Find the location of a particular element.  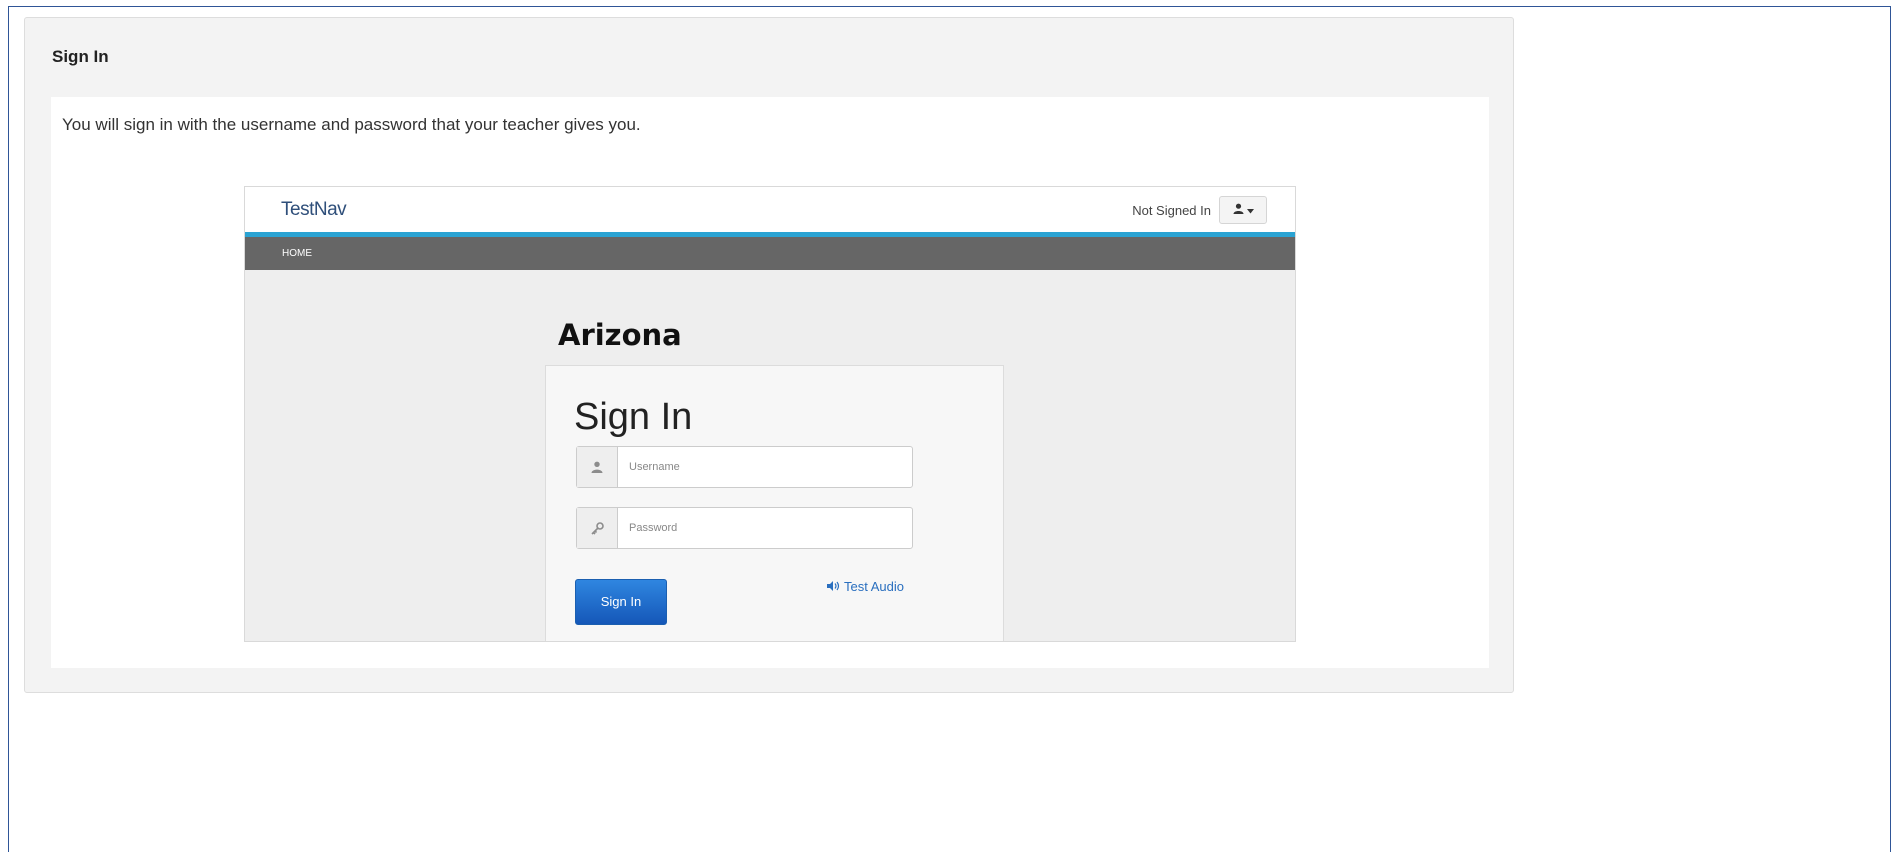

caret-down-icon is located at coordinates (1250, 210).